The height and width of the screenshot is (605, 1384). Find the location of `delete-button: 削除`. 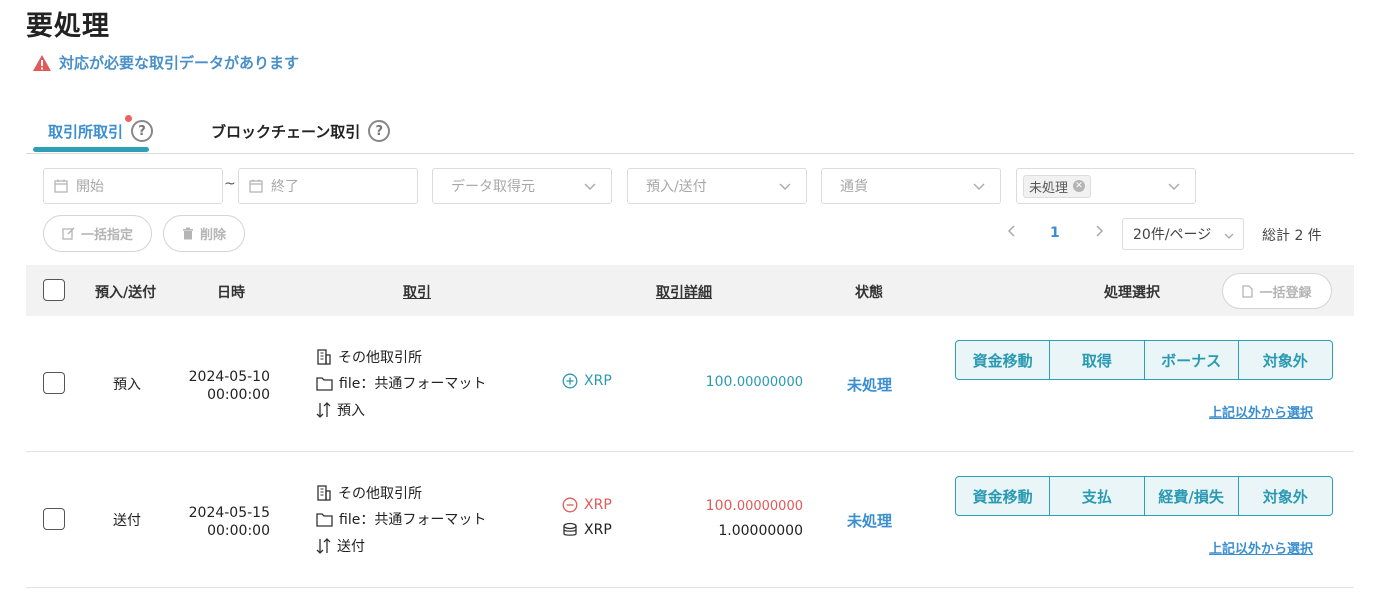

delete-button: 削除 is located at coordinates (204, 233).